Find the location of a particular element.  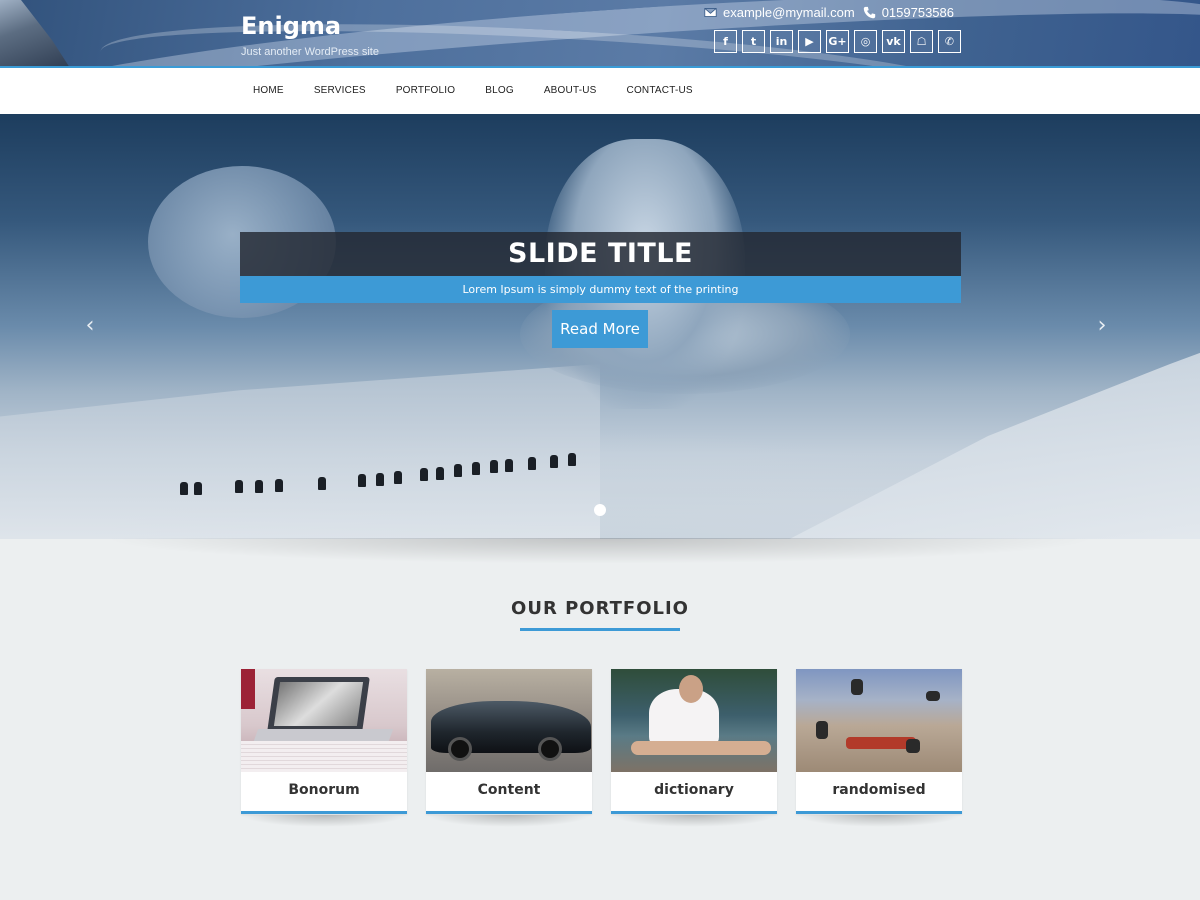

read-more-button: Read More is located at coordinates (600, 329).